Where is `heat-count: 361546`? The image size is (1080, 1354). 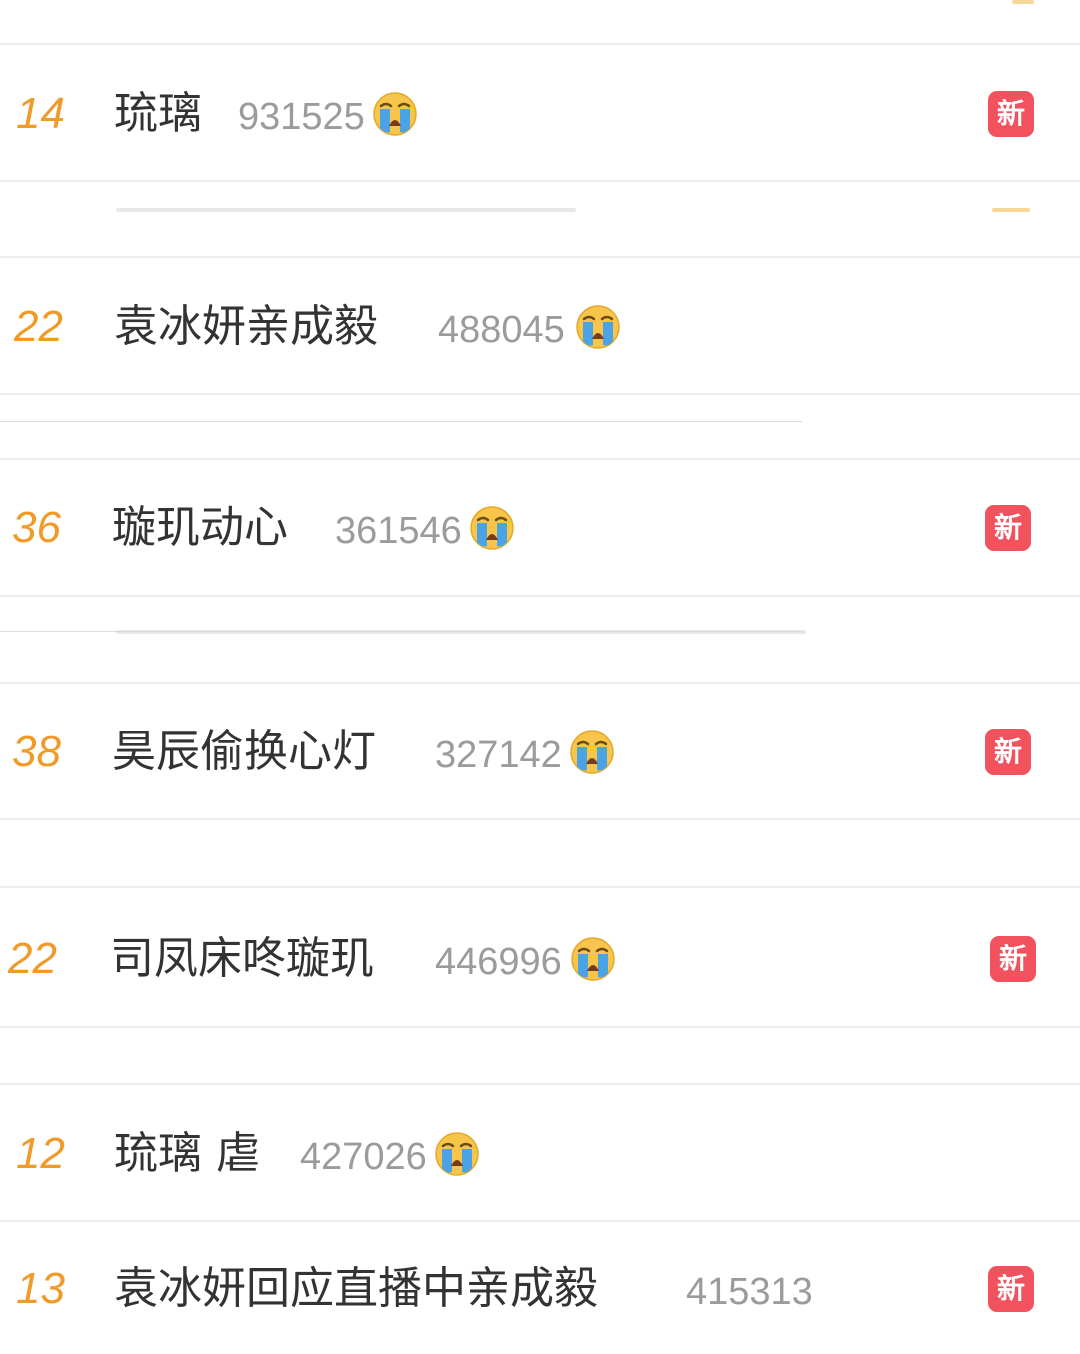
heat-count: 361546 is located at coordinates (398, 531).